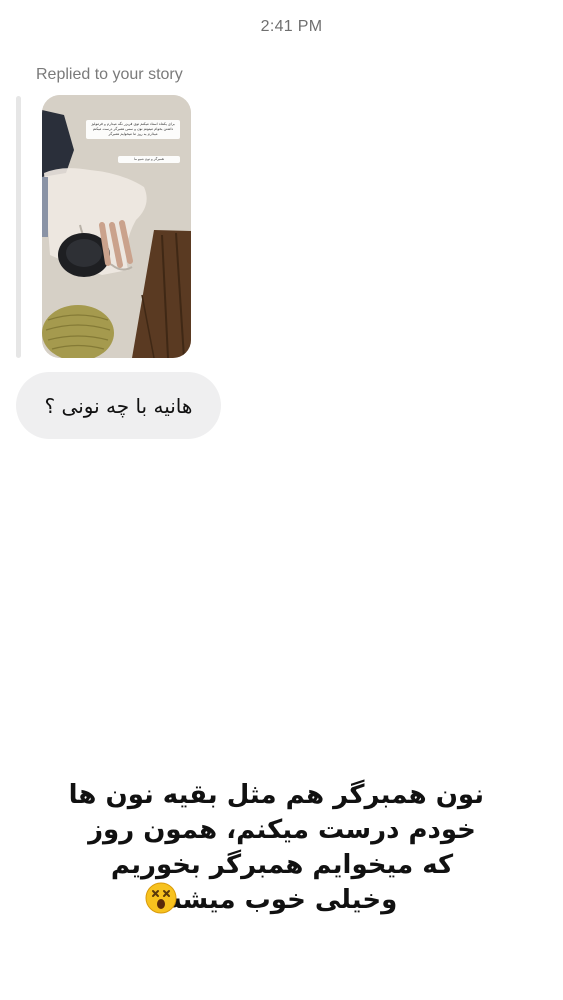 The image size is (563, 1000). Describe the element at coordinates (291, 26) in the screenshot. I see `timestamp: 2:41 PM` at that location.